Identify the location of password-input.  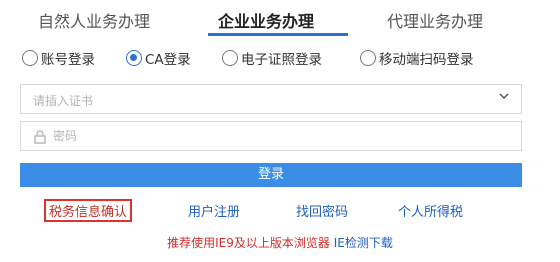
(273, 136).